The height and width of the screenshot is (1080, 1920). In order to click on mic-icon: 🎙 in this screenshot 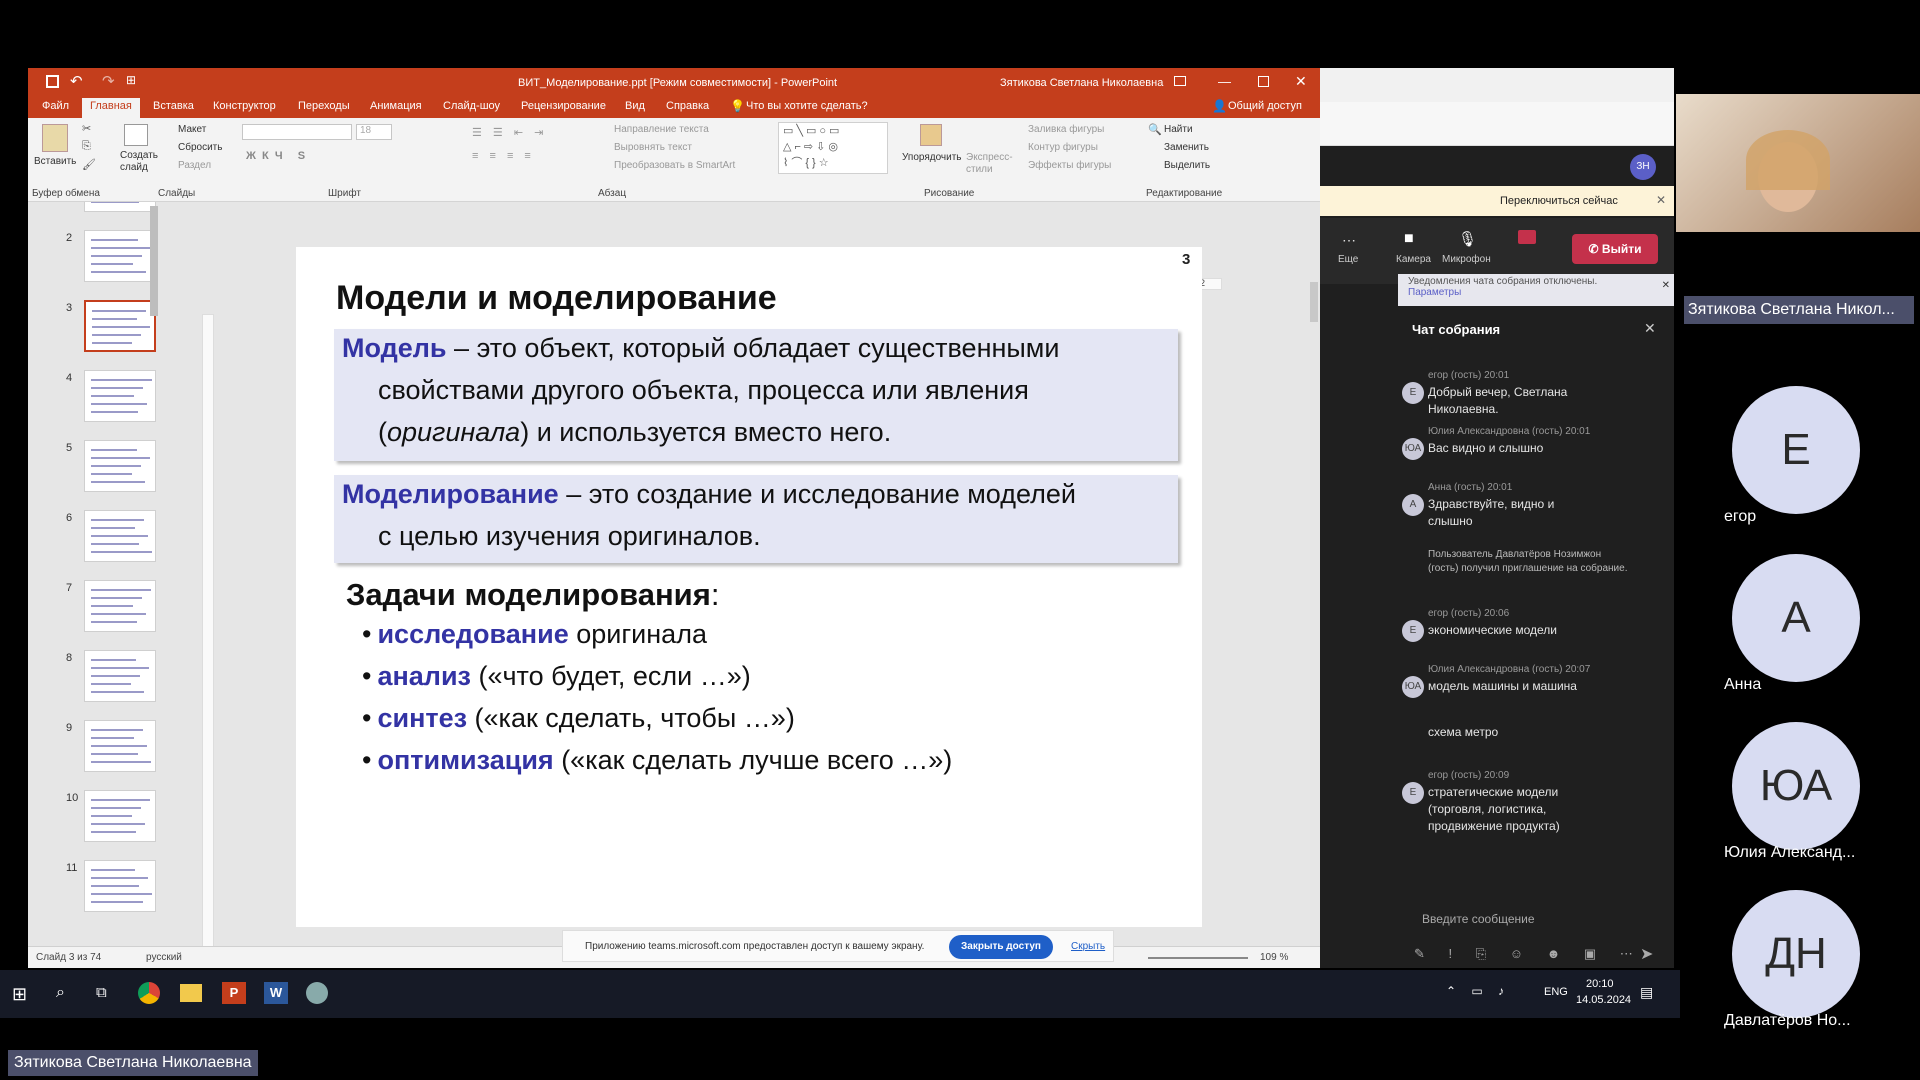, I will do `click(1467, 239)`.